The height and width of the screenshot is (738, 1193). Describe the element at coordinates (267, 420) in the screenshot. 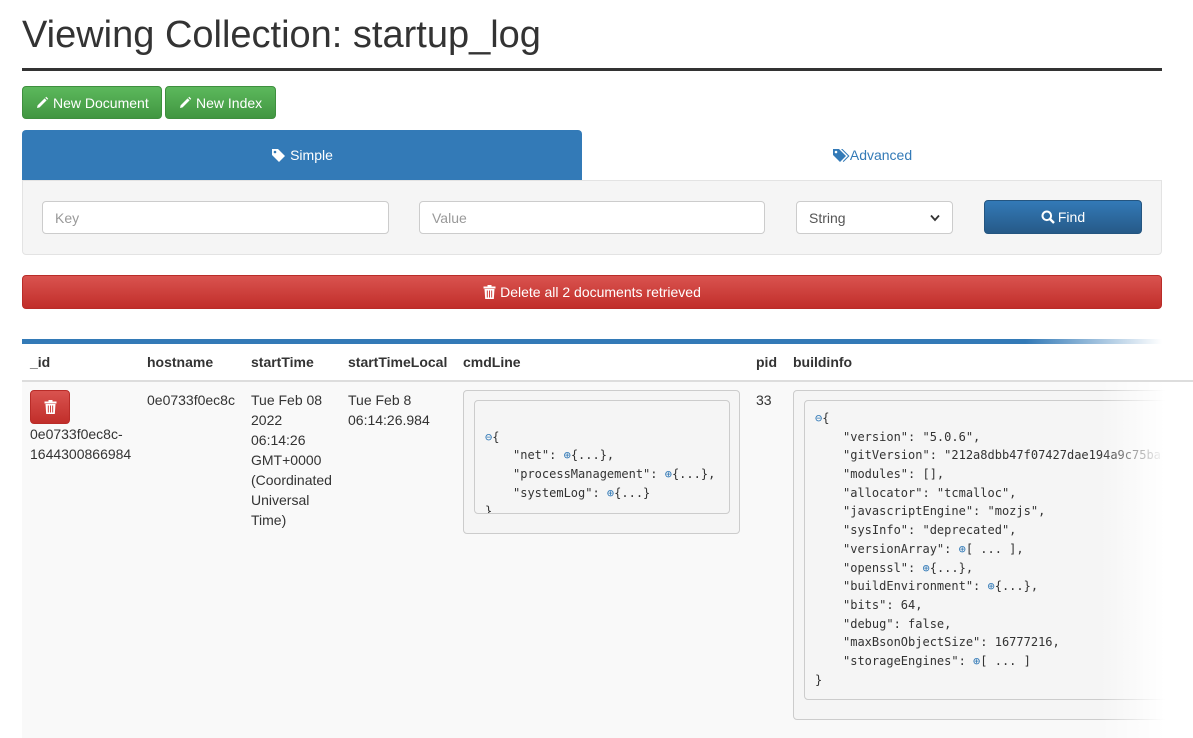

I see `starttime-line: 2022` at that location.